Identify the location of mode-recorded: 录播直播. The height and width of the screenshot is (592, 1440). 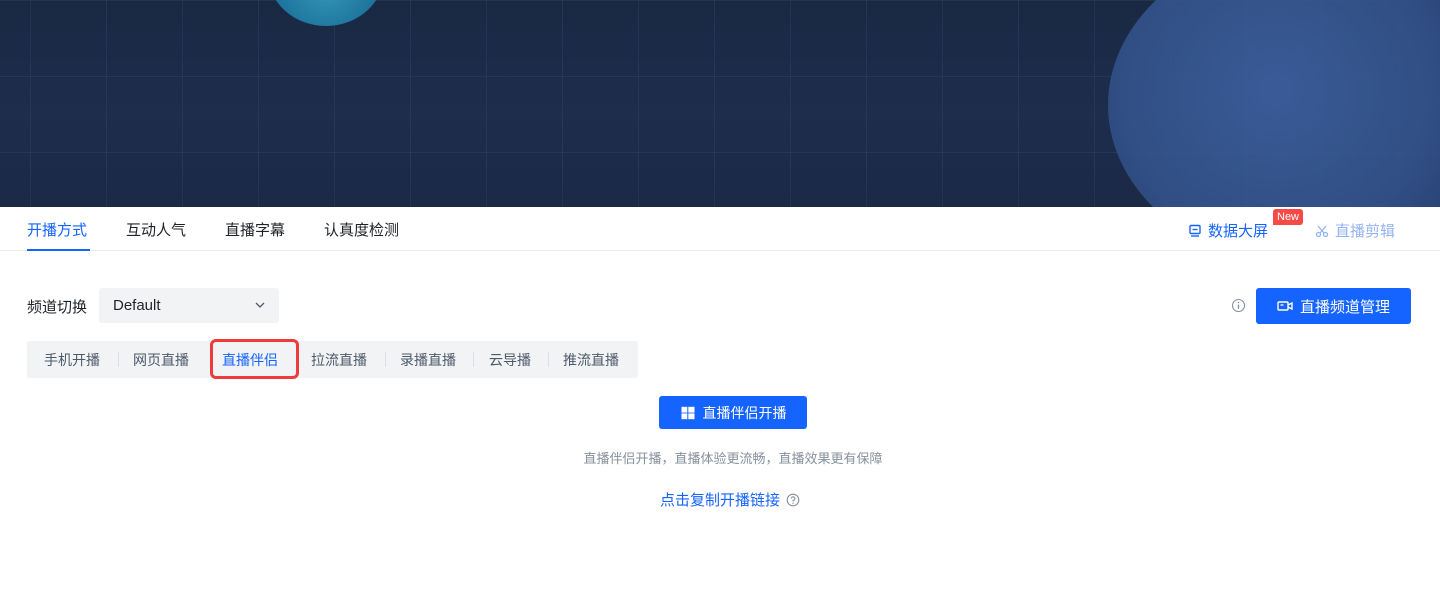
(428, 359).